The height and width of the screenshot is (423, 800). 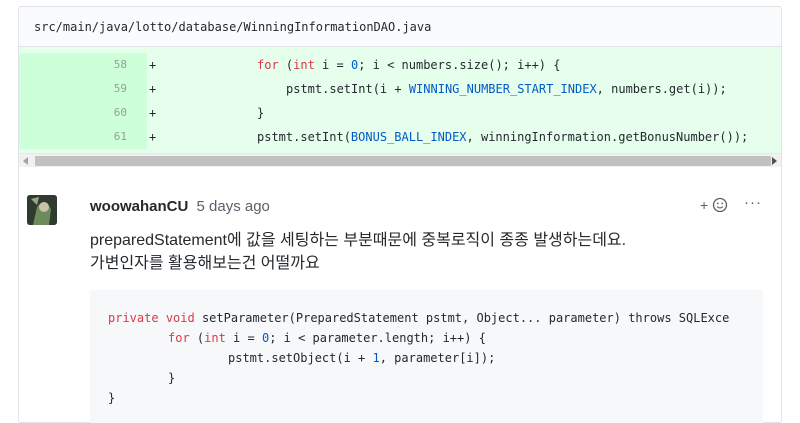 I want to click on avatar-image, so click(x=42, y=210).